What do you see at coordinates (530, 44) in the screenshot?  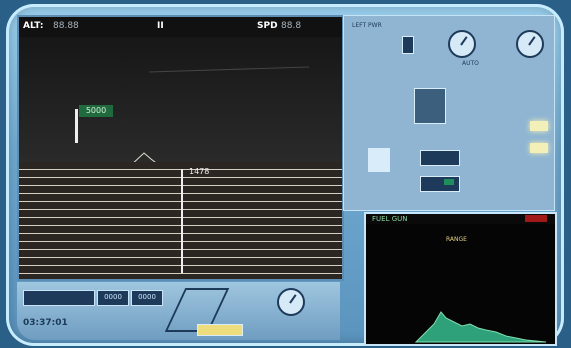 I see `clock-gauge-icon` at bounding box center [530, 44].